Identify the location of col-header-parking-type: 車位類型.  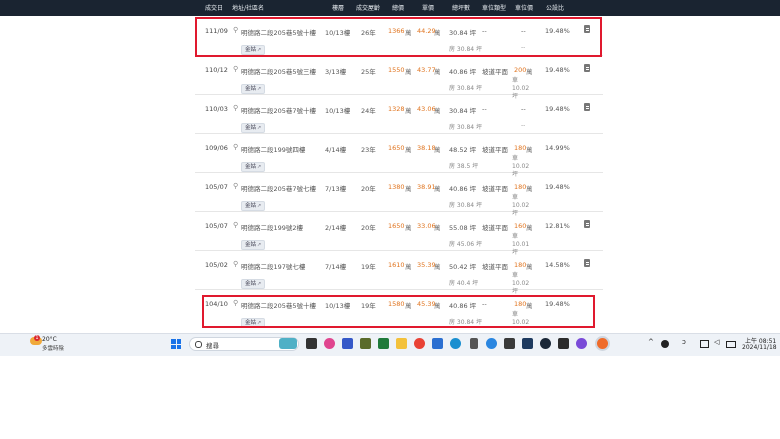
(494, 7).